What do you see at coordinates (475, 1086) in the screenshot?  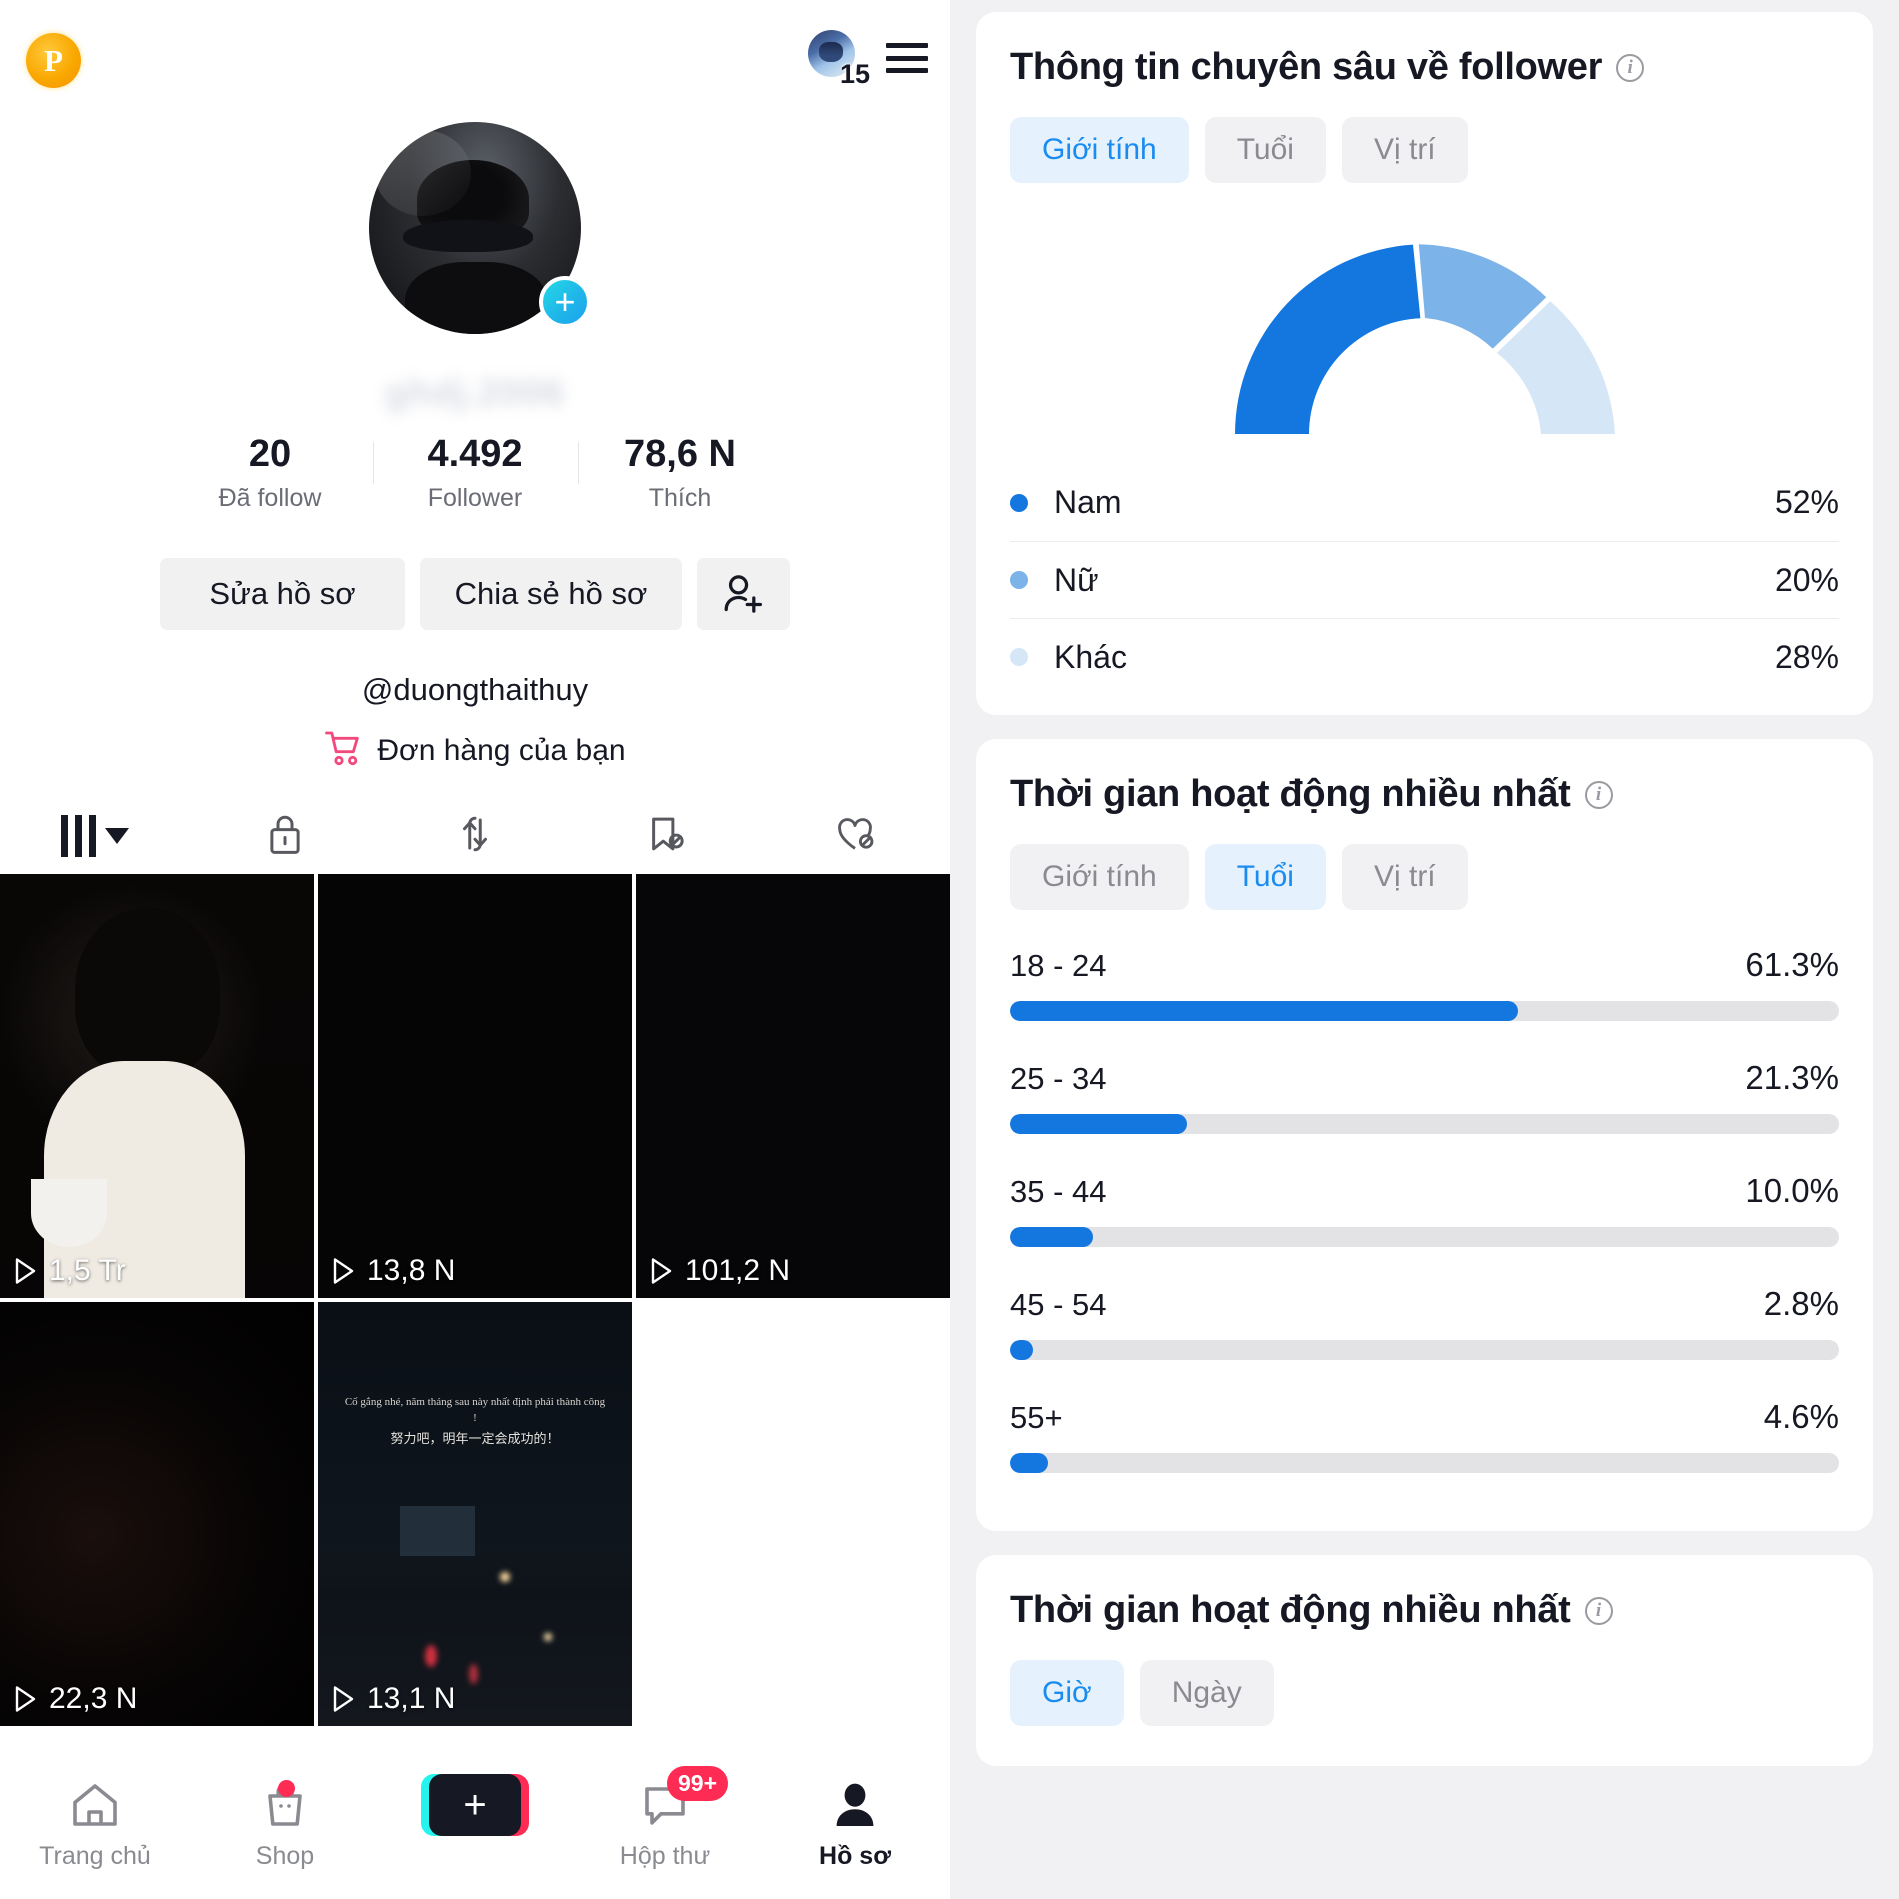 I see `video-thumbnail: 13,8 N` at bounding box center [475, 1086].